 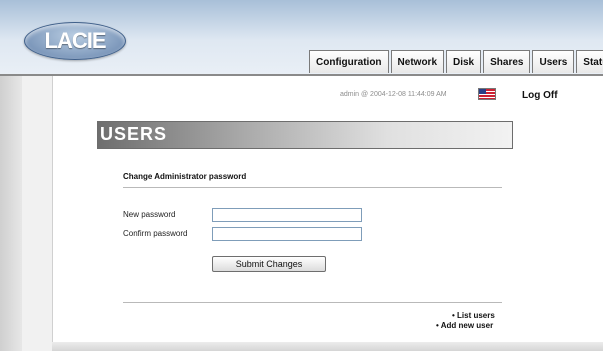 I want to click on tab-disk: Disk, so click(x=464, y=61).